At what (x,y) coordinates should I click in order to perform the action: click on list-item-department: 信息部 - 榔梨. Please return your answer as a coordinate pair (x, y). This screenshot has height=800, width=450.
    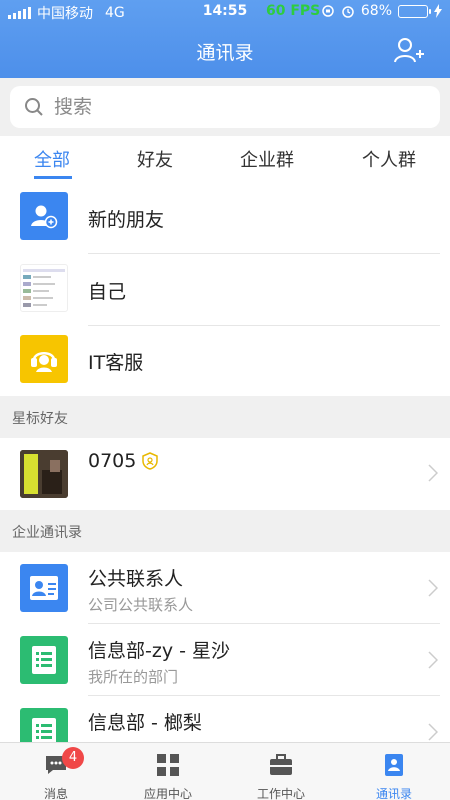
    Looking at the image, I should click on (225, 719).